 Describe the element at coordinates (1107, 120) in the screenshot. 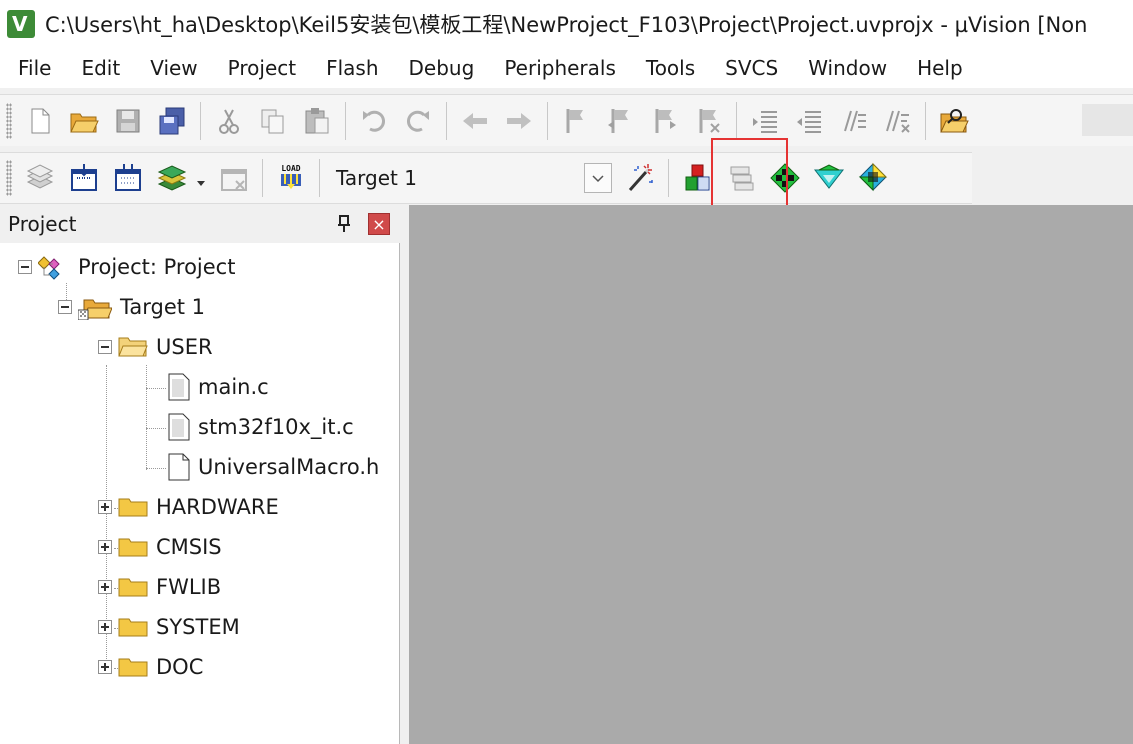

I see `find-combo-box` at that location.